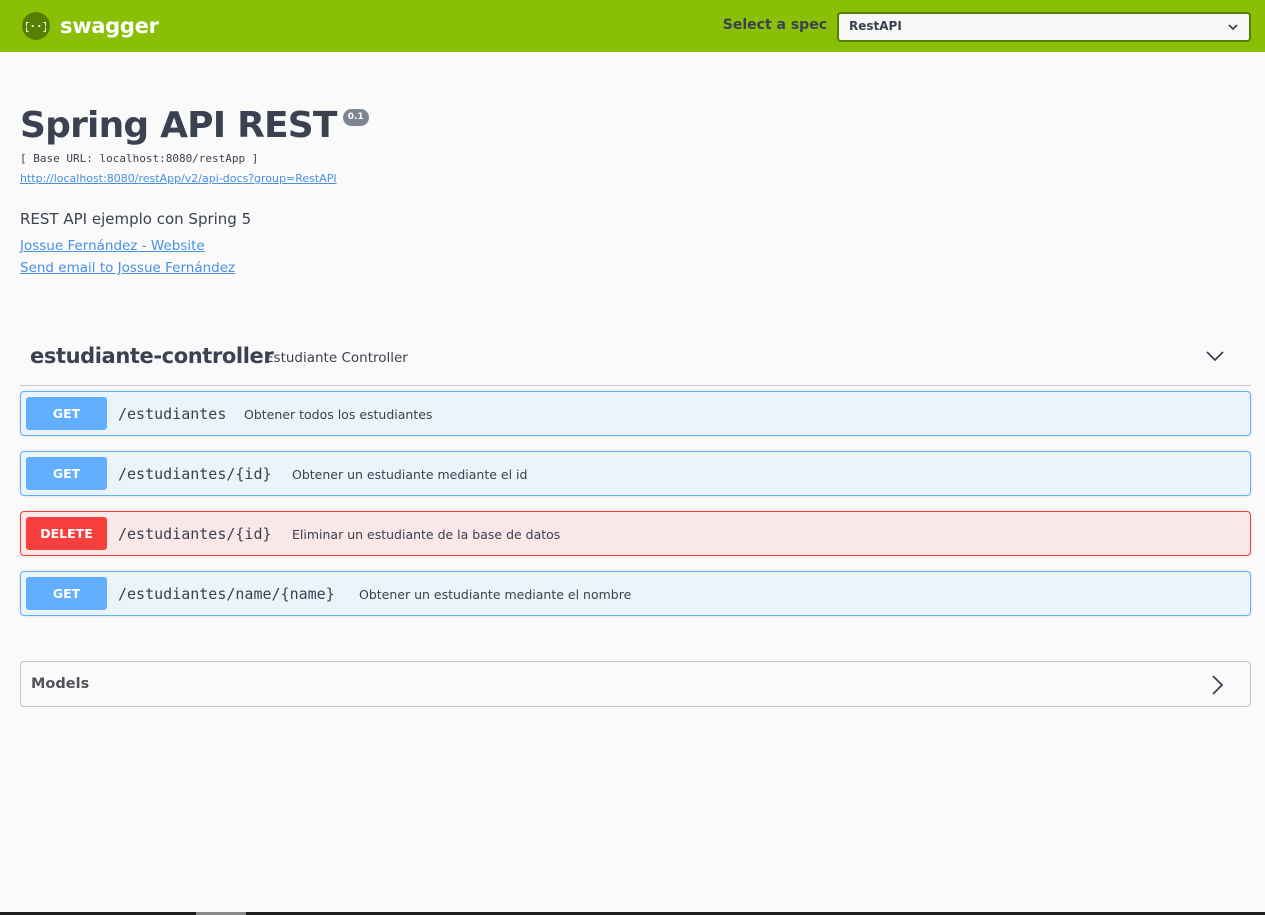 The height and width of the screenshot is (915, 1265). Describe the element at coordinates (66, 533) in the screenshot. I see `method-badge: DELETE` at that location.